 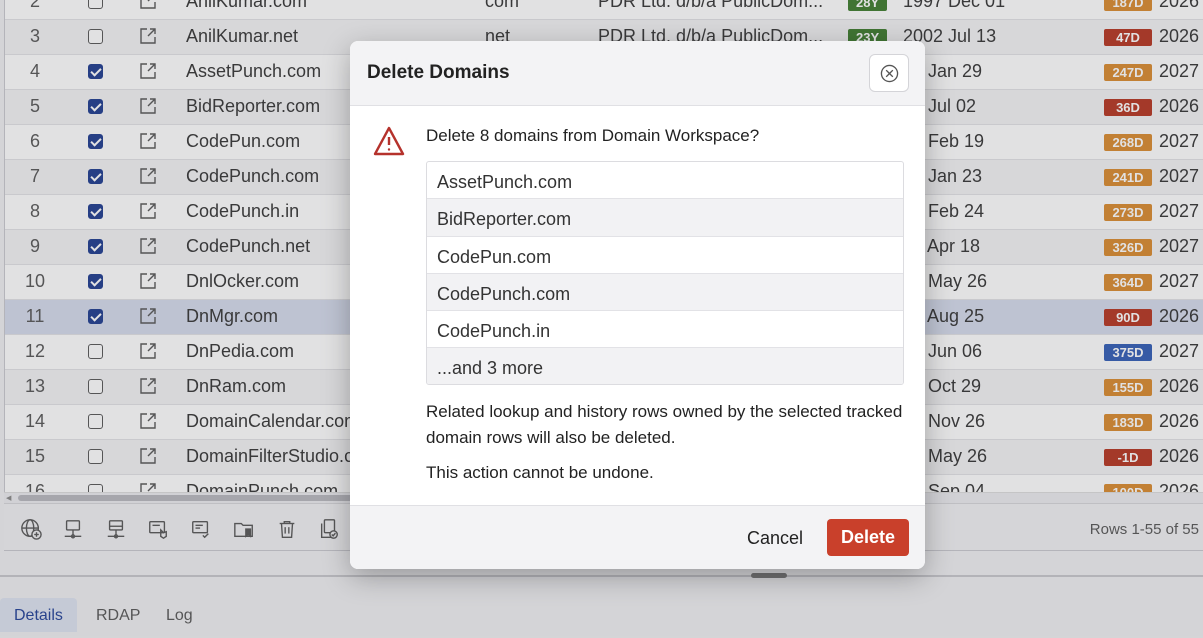 I want to click on cancel-button: Cancel, so click(x=775, y=538).